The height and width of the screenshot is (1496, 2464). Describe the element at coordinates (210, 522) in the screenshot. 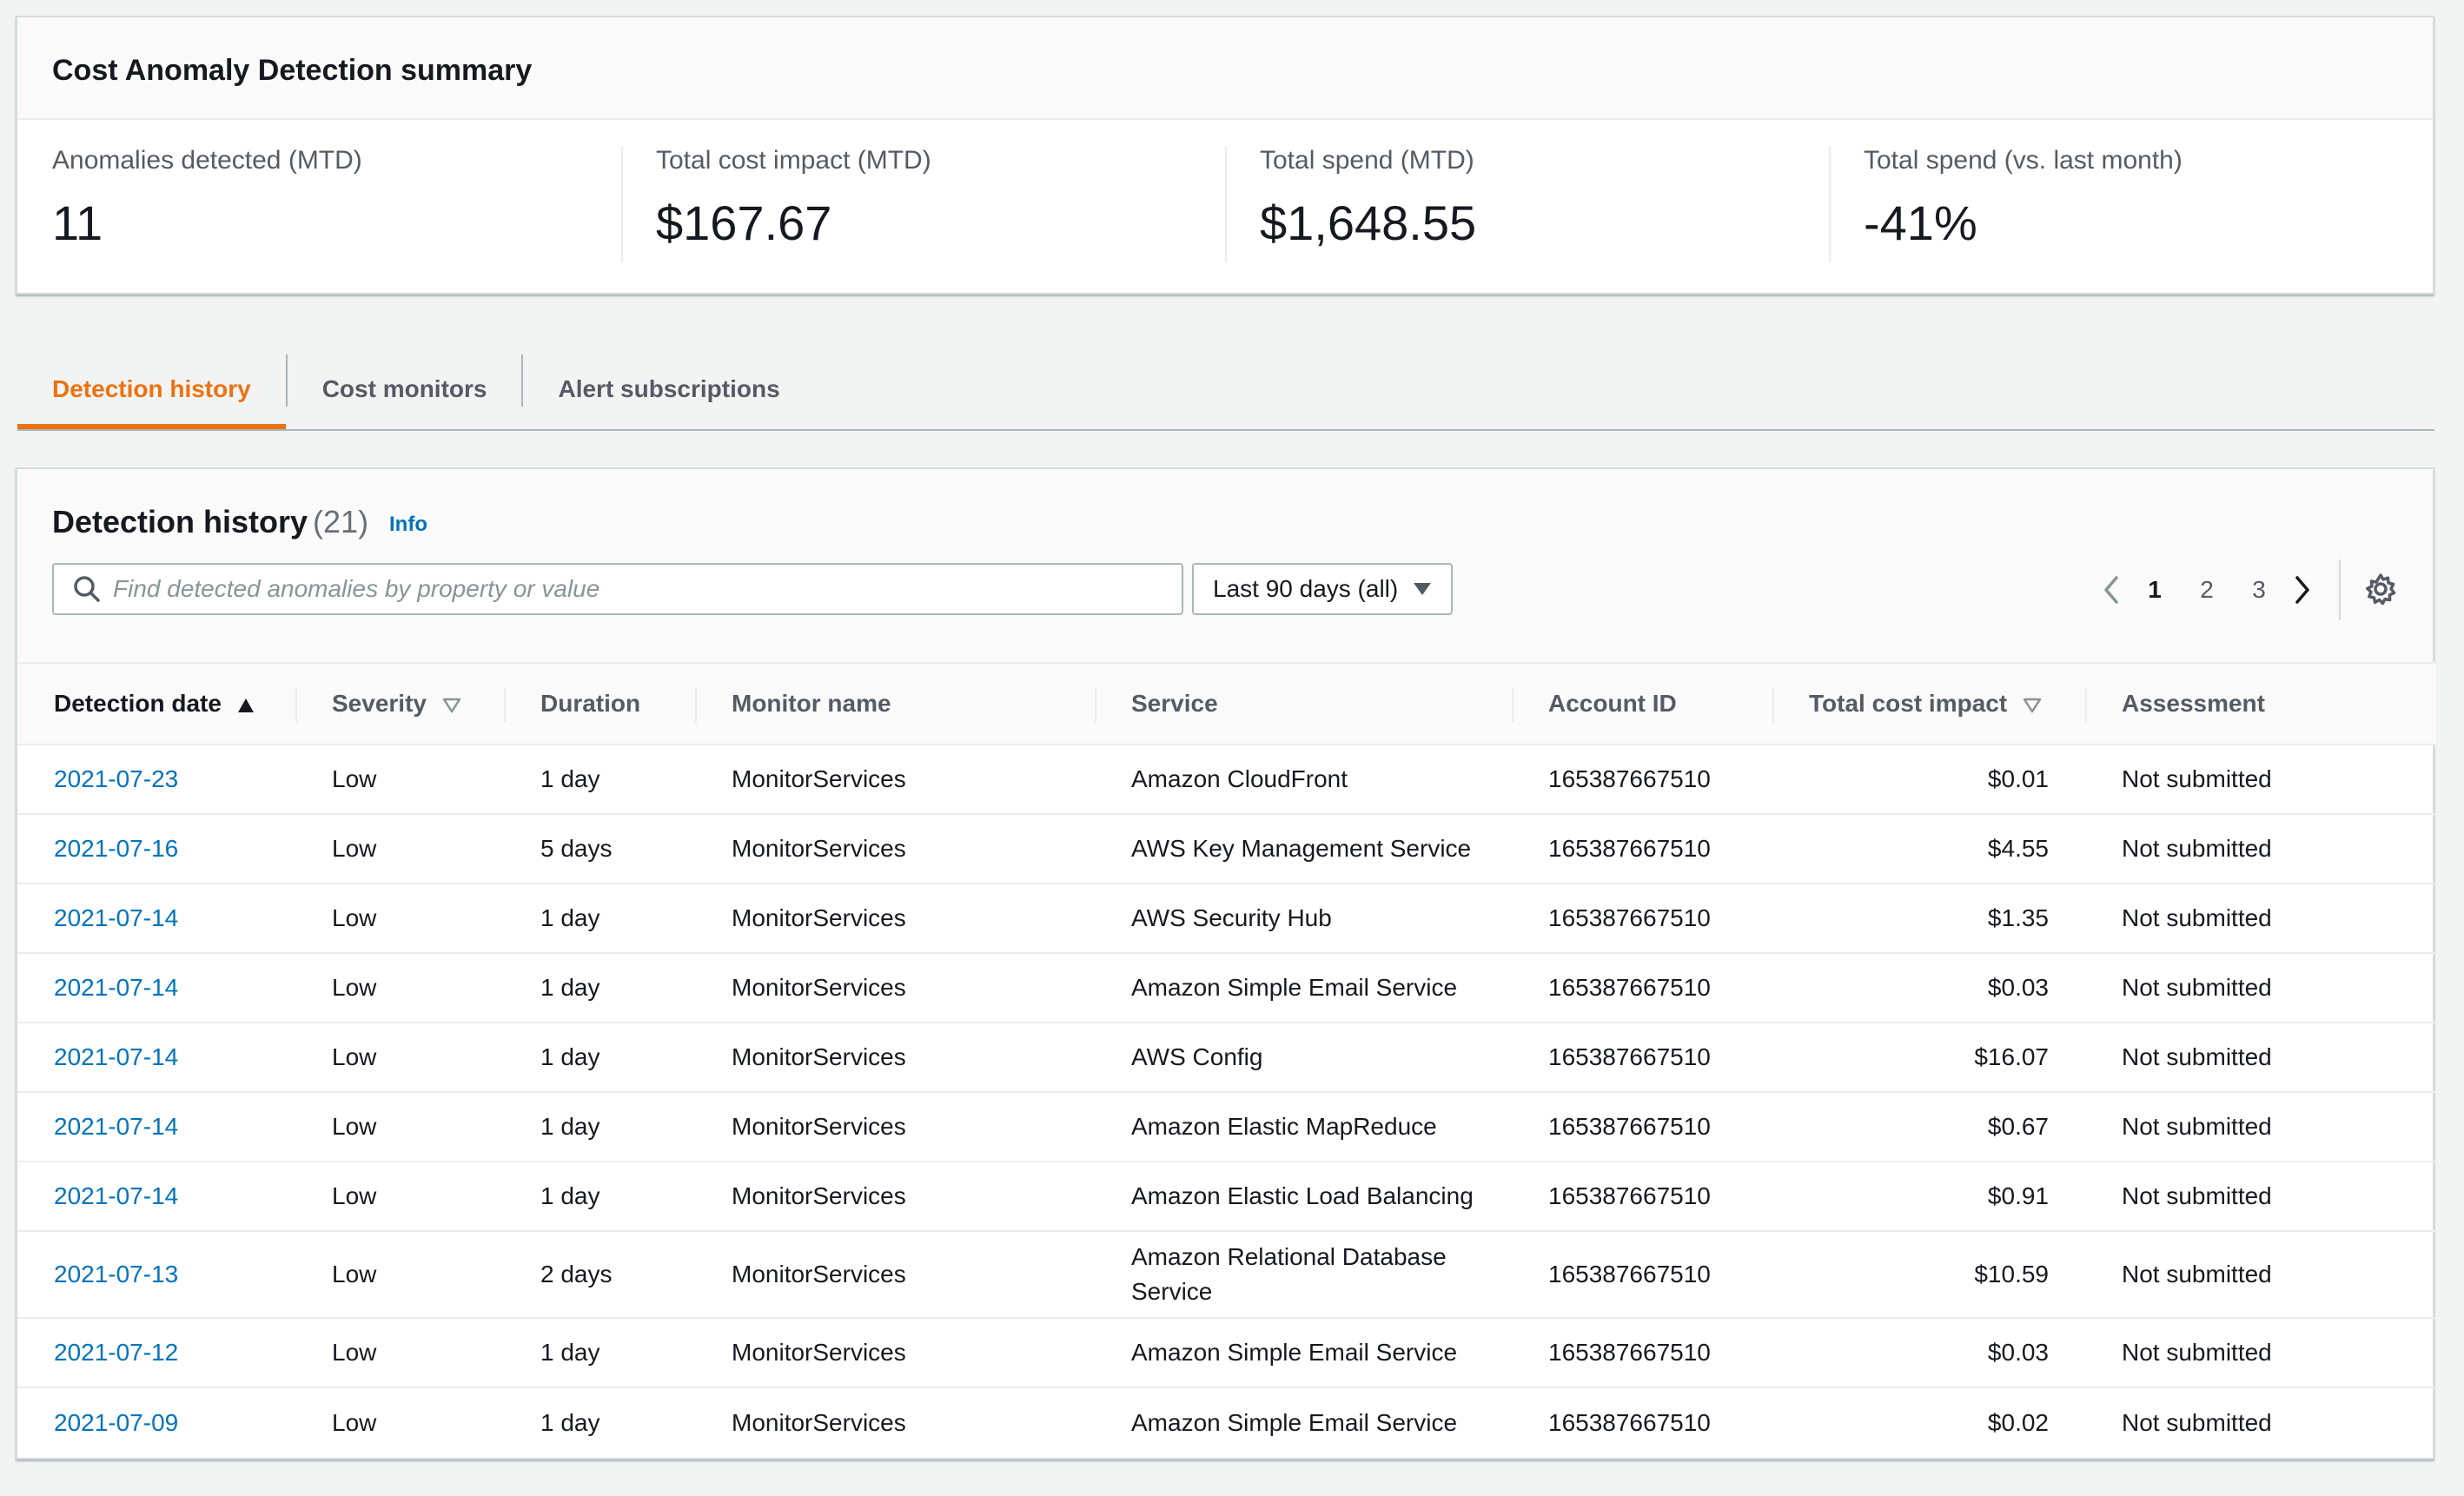

I see `history-title: Detection history (21)` at that location.